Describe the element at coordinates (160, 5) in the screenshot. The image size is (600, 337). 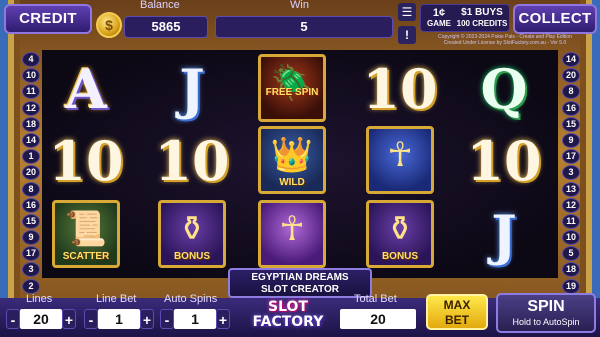
I see `balance-label: Balance` at that location.